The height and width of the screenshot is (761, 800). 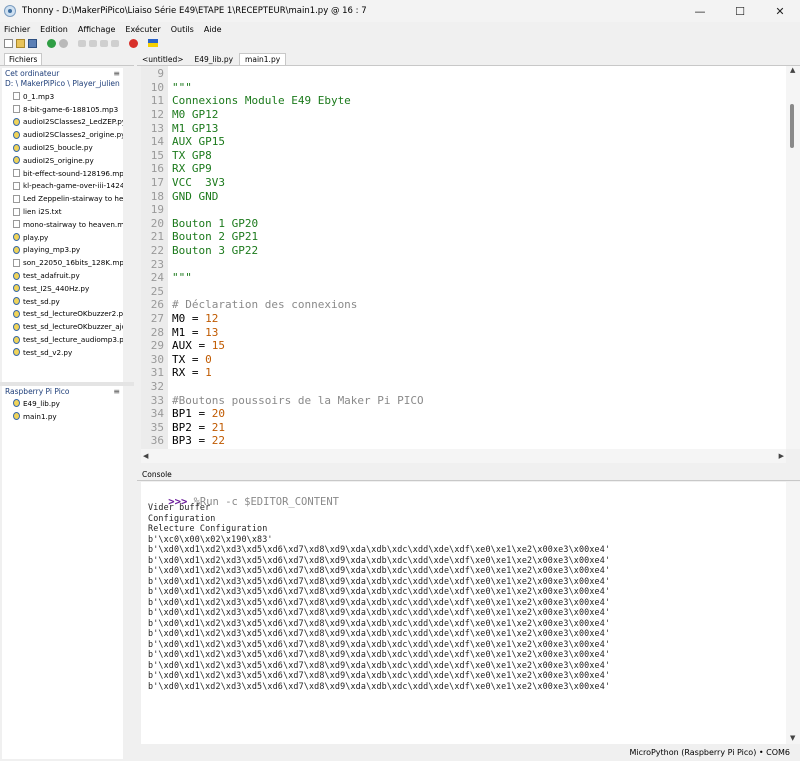 What do you see at coordinates (157, 474) in the screenshot?
I see `tab-console: Console` at bounding box center [157, 474].